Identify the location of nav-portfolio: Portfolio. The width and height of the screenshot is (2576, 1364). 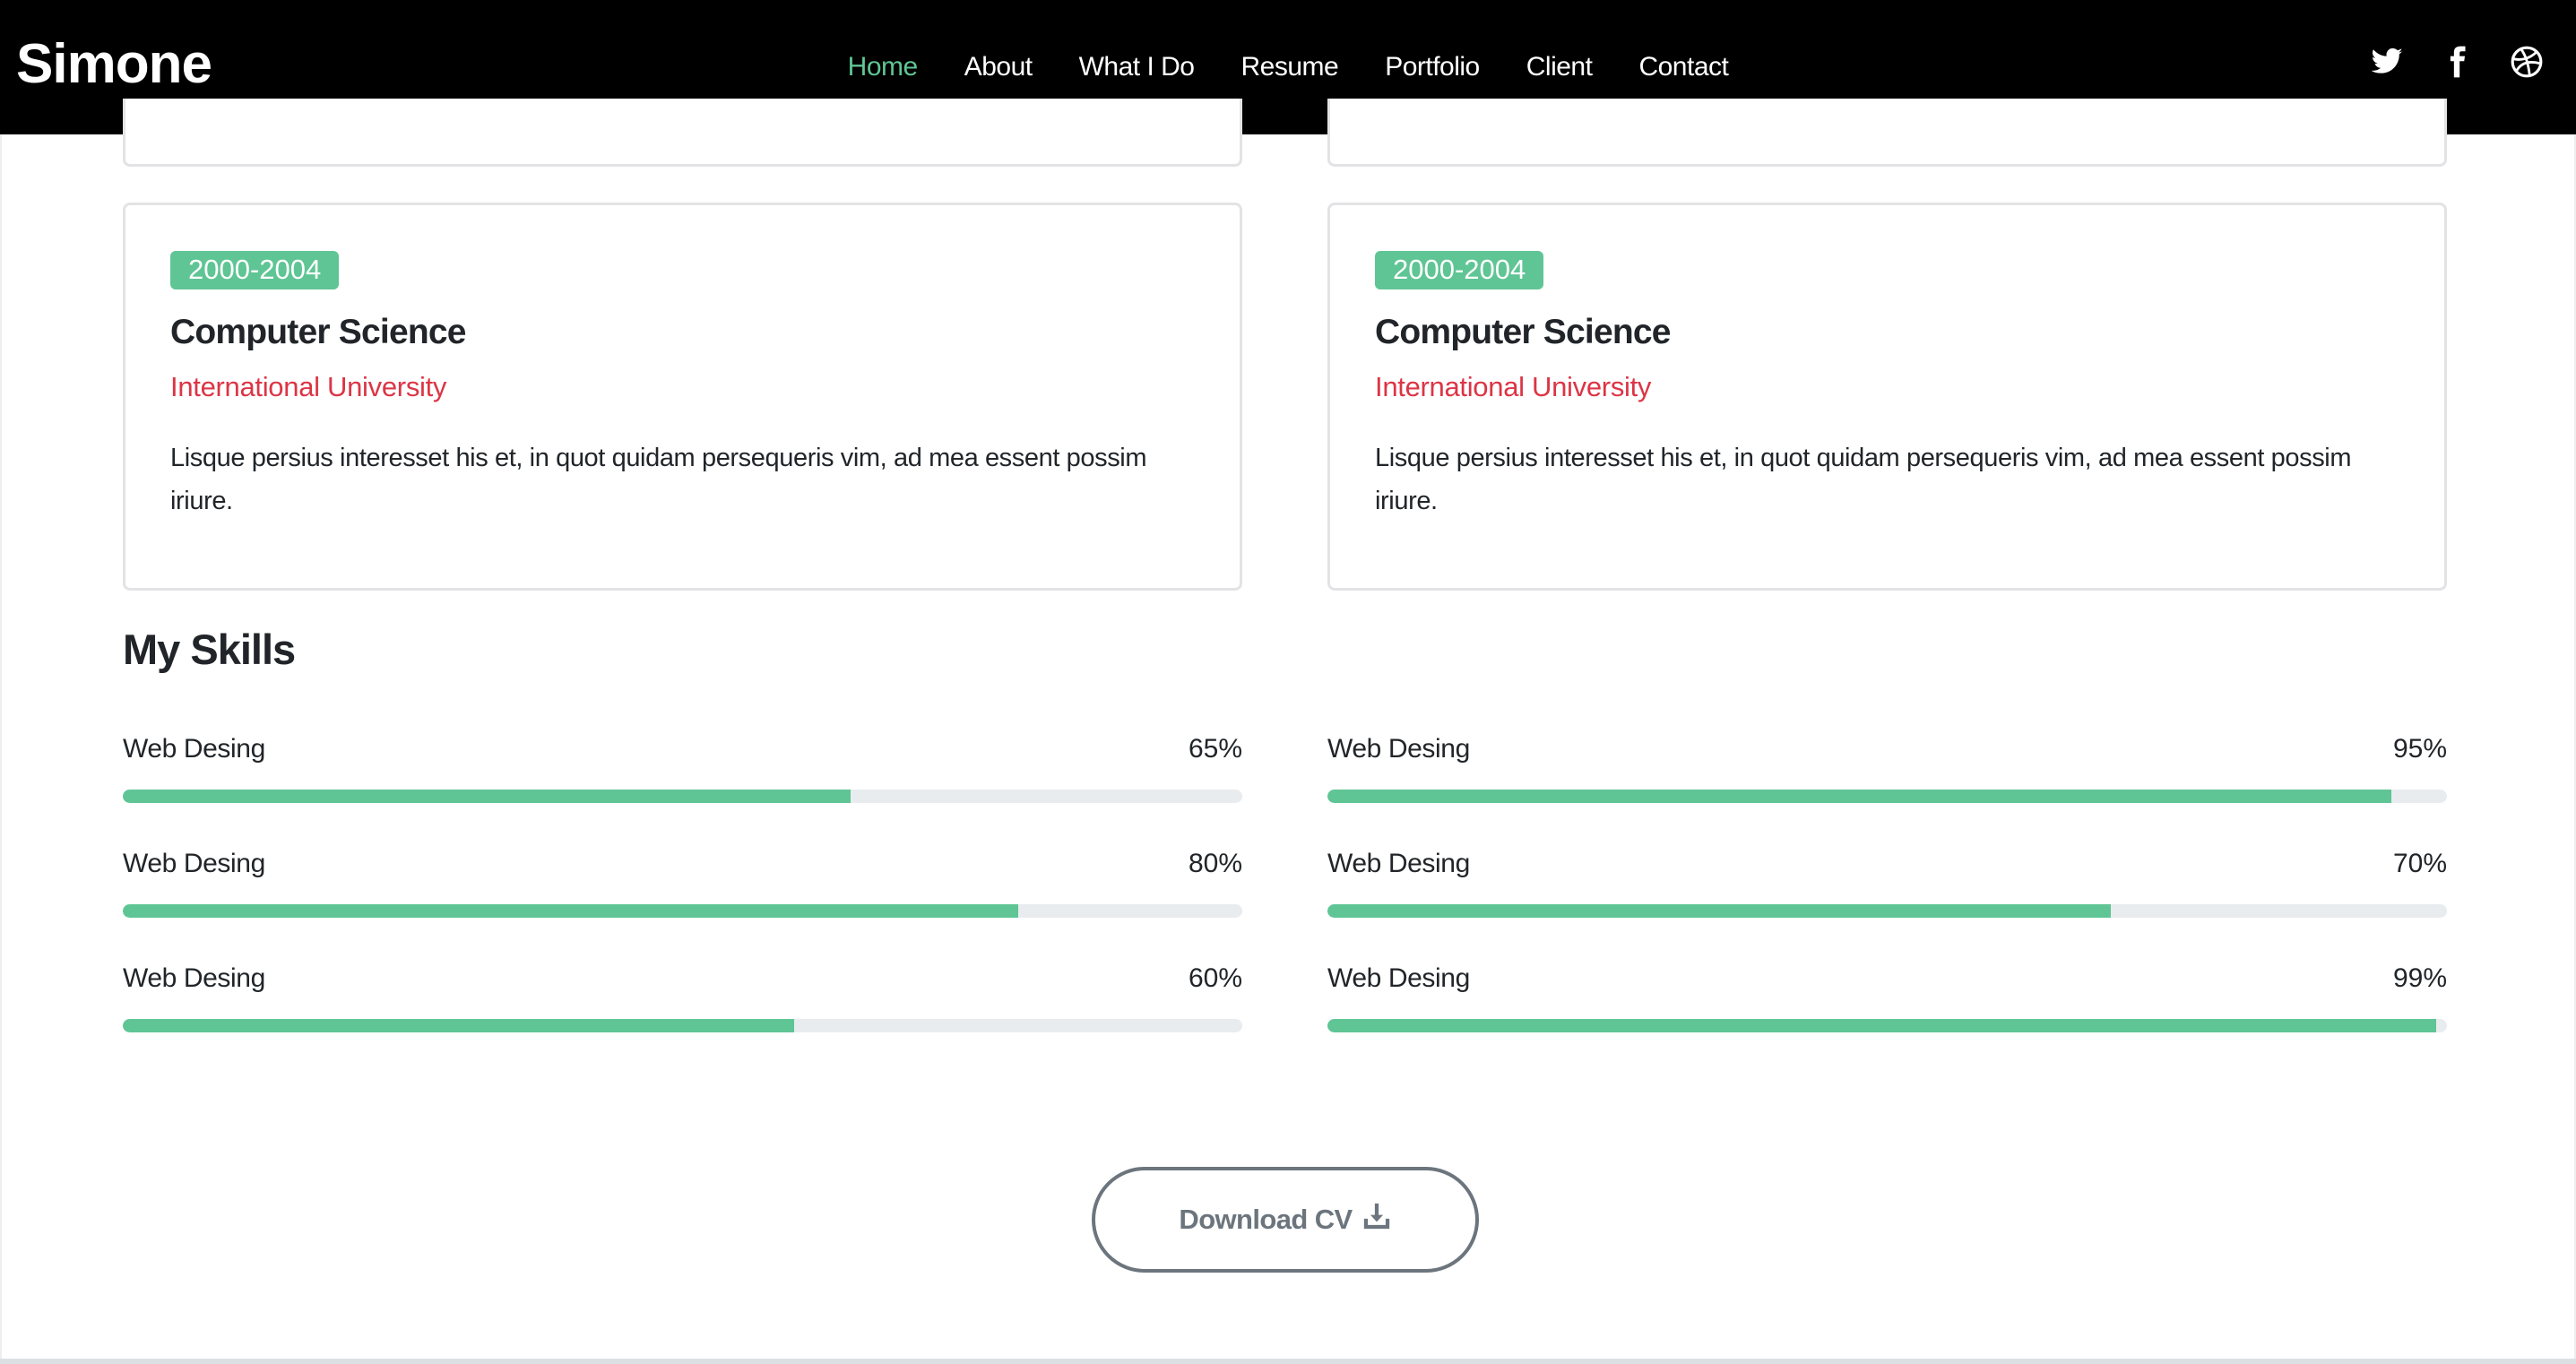
(1432, 67).